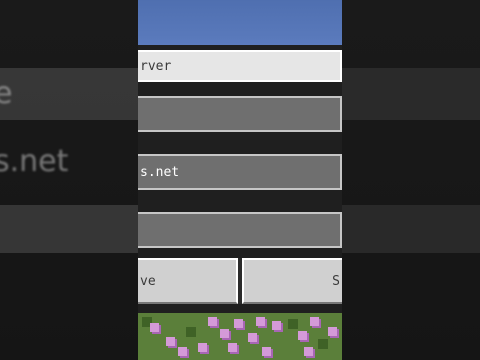 The height and width of the screenshot is (360, 480). I want to click on save-button-label: ve, so click(148, 281).